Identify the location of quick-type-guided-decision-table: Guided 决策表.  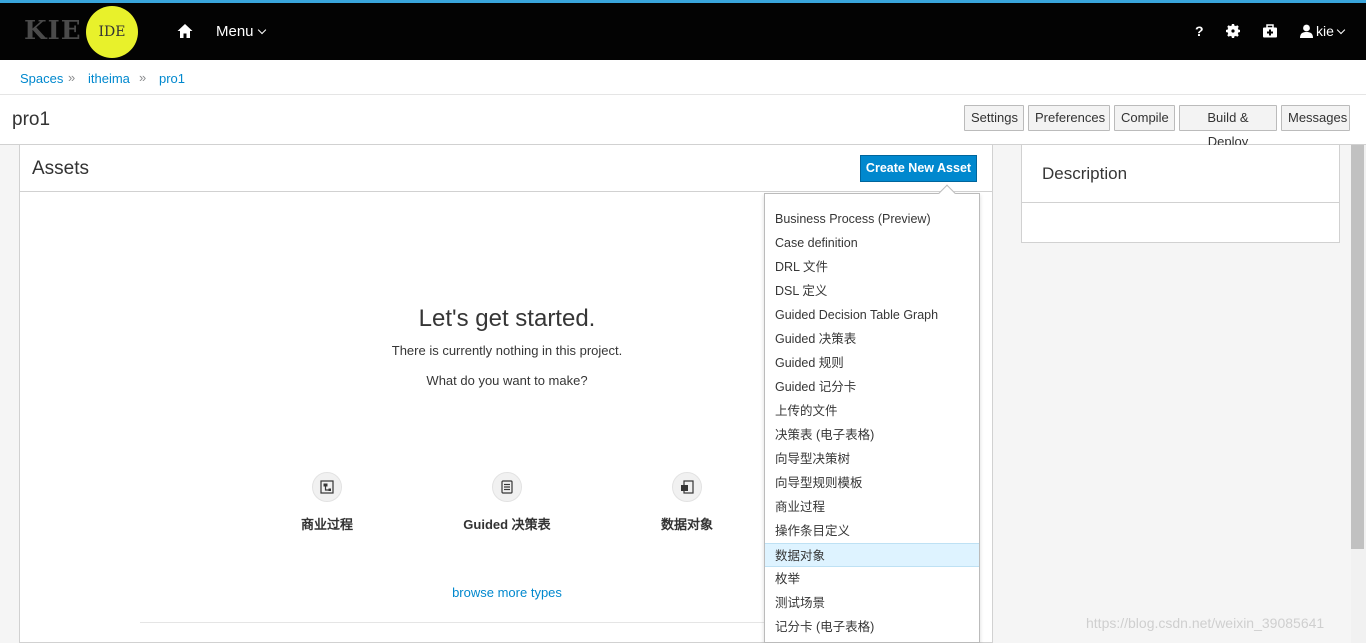
(507, 502).